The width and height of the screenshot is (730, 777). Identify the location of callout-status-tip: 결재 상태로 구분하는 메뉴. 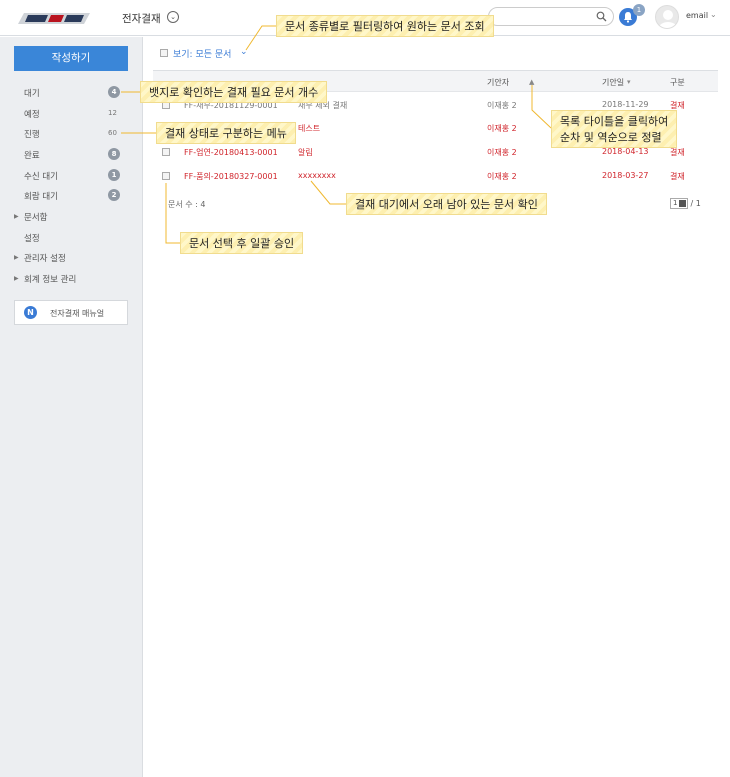
(226, 133).